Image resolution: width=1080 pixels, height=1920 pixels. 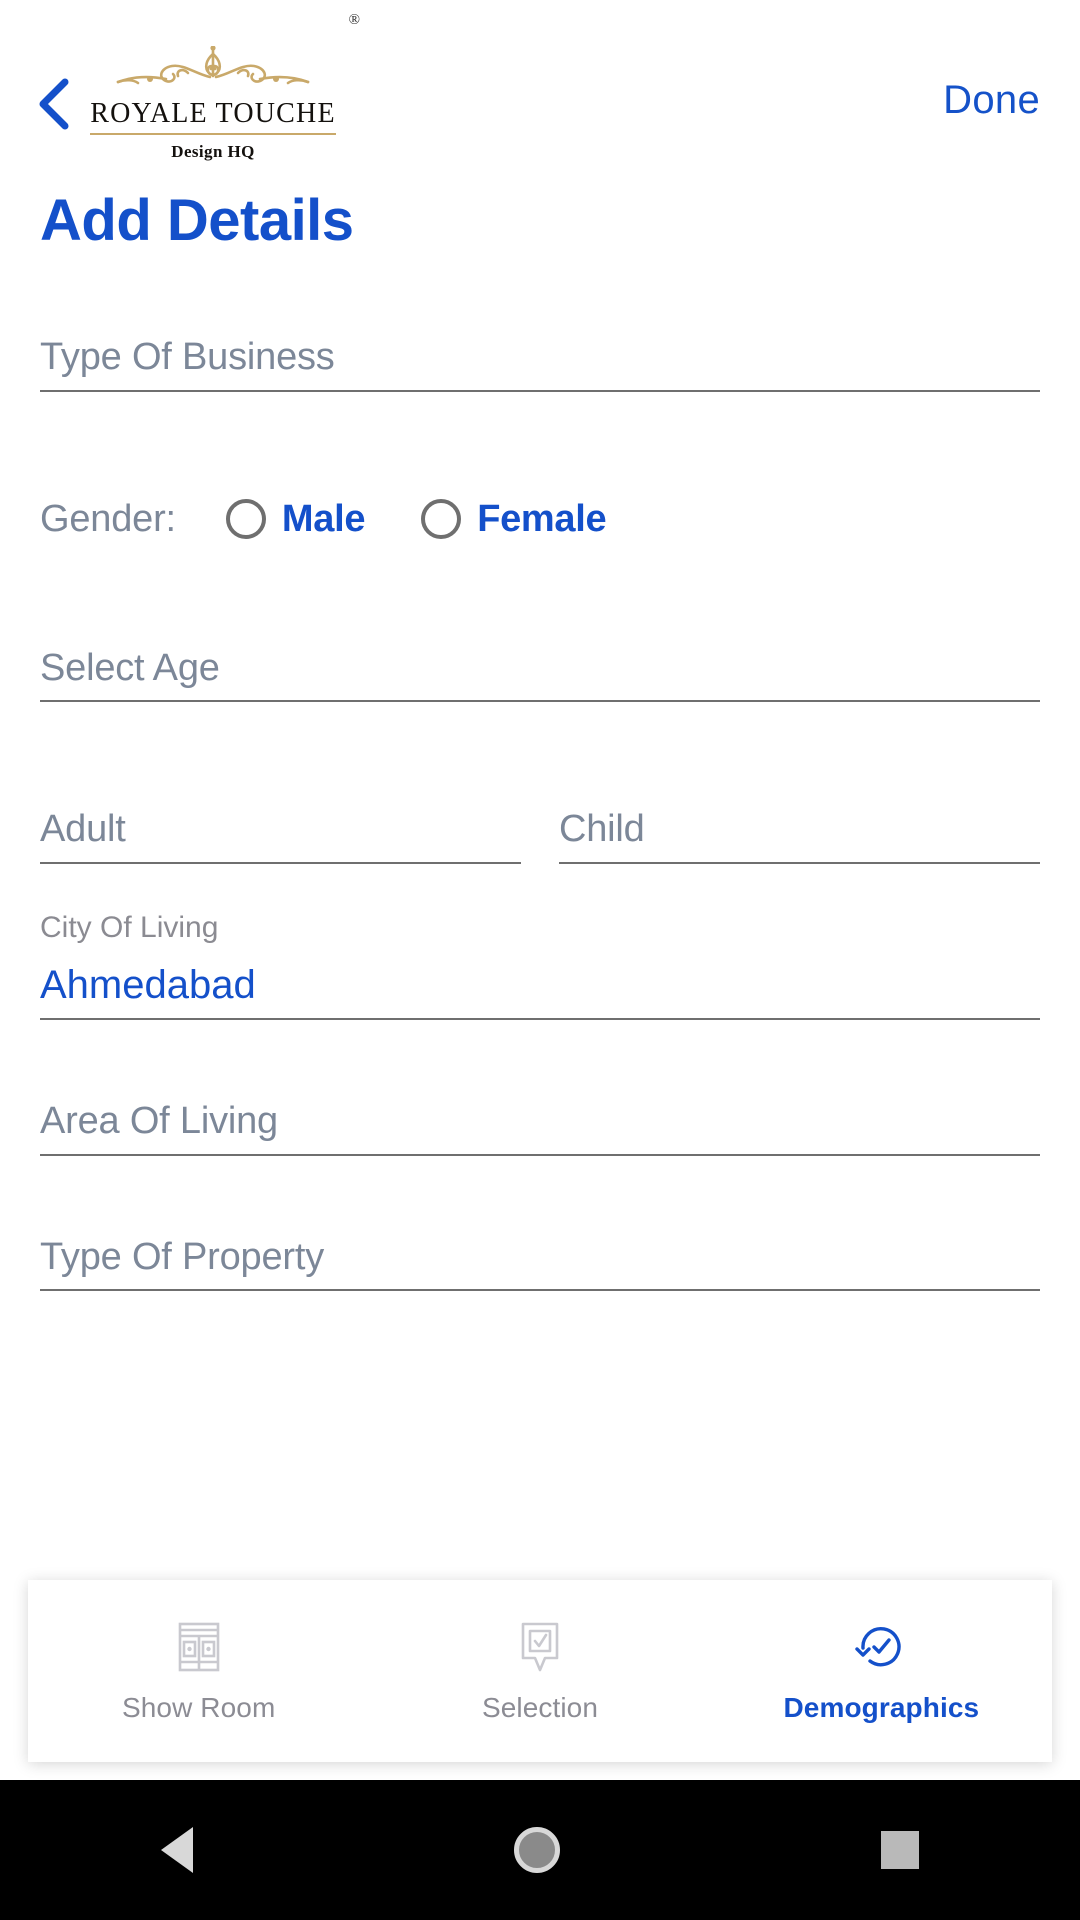 I want to click on area-of-living-input: Area Of Living, so click(x=540, y=1122).